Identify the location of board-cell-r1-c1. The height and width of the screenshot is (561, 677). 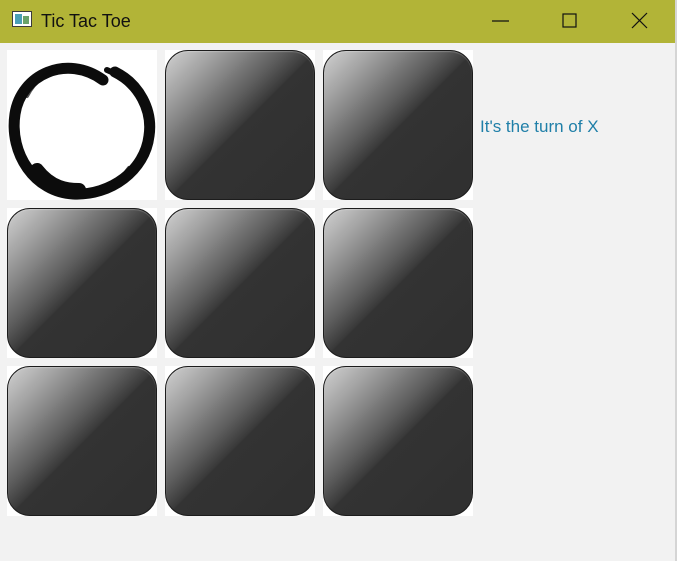
(82, 125).